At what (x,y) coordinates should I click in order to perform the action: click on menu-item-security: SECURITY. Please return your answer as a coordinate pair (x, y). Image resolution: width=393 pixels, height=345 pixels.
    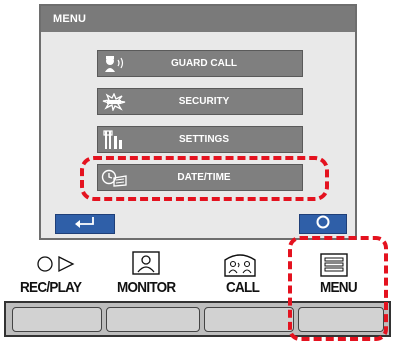
    Looking at the image, I should click on (200, 101).